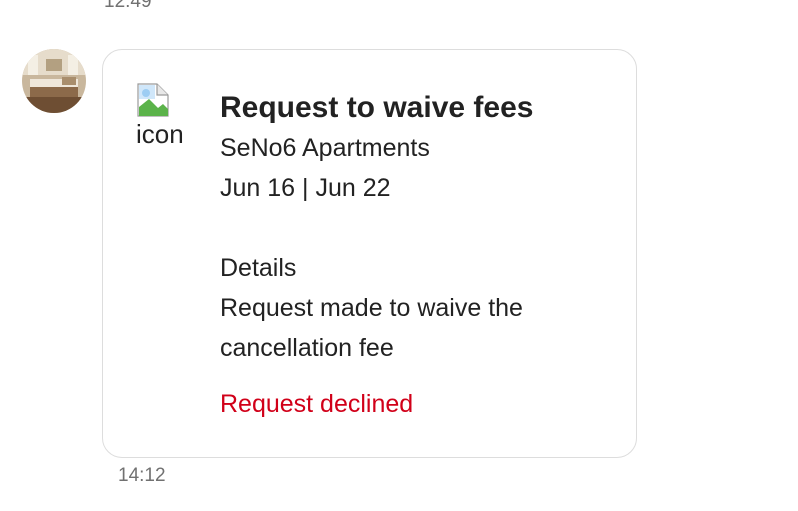  Describe the element at coordinates (258, 268) in the screenshot. I see `details-label: Details` at that location.